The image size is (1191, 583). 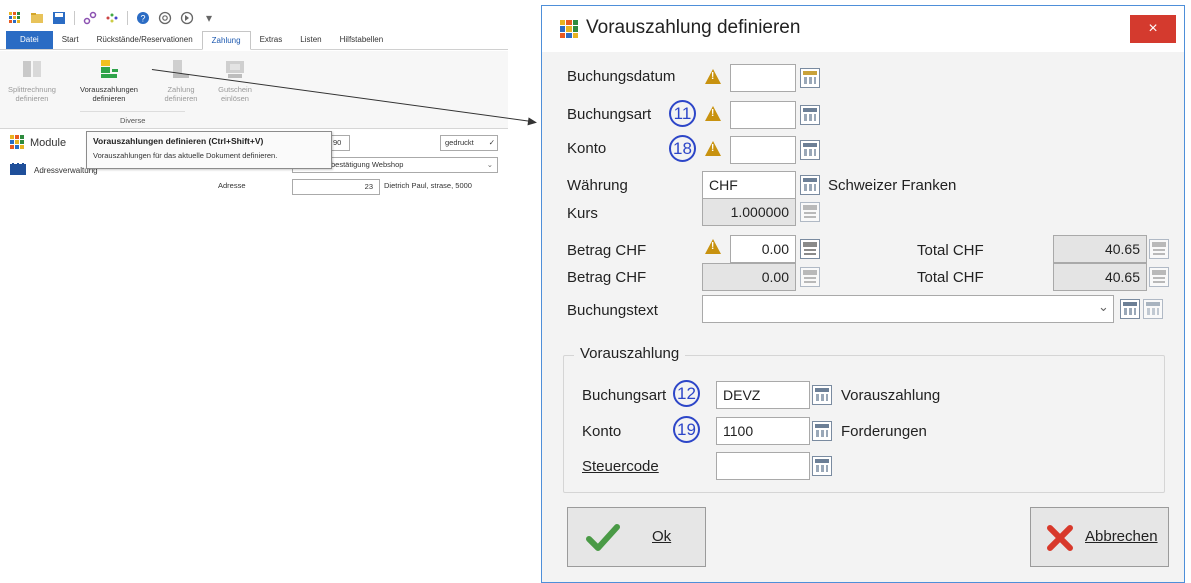 I want to click on tab-hilfstabellen: Hilfstabellen, so click(x=362, y=40).